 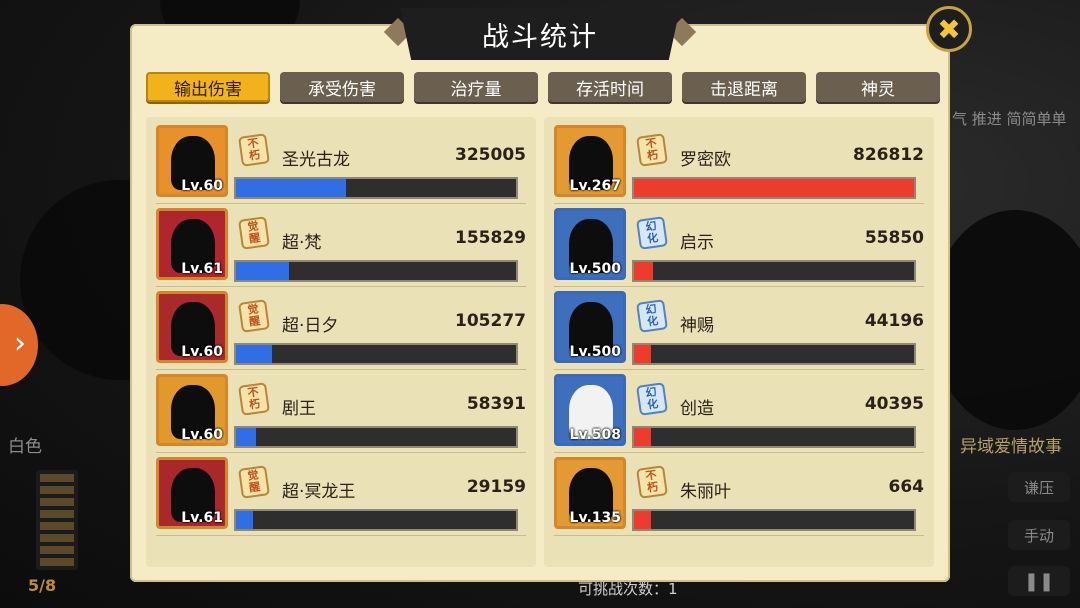 I want to click on hero-damage-value: 105277, so click(x=490, y=321).